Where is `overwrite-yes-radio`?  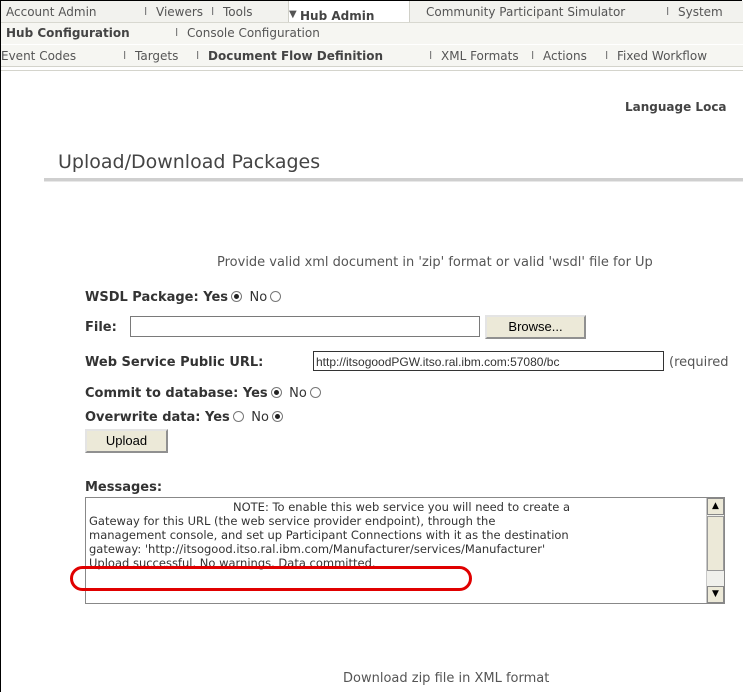 overwrite-yes-radio is located at coordinates (238, 416).